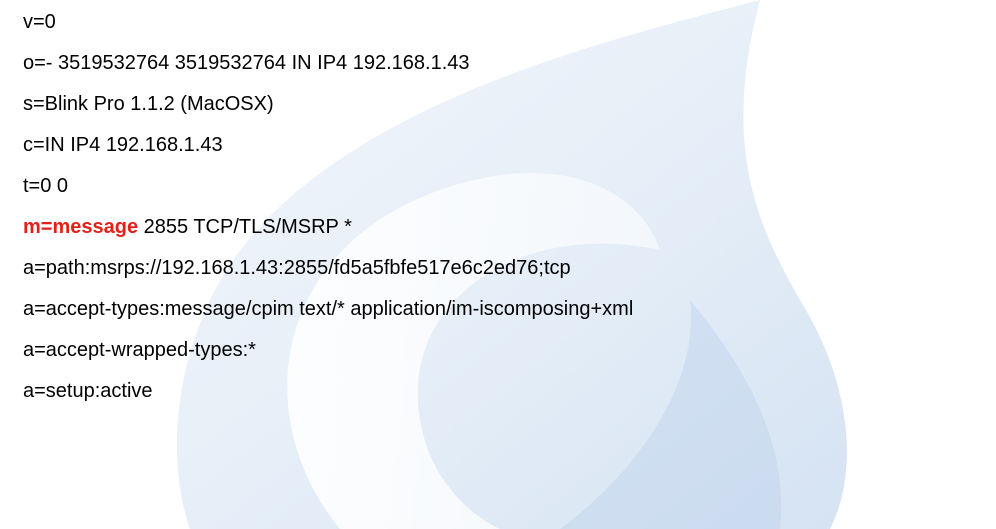 Image resolution: width=996 pixels, height=529 pixels. What do you see at coordinates (245, 227) in the screenshot?
I see `media-description: 2855 TCP/TLS/MSRP *` at bounding box center [245, 227].